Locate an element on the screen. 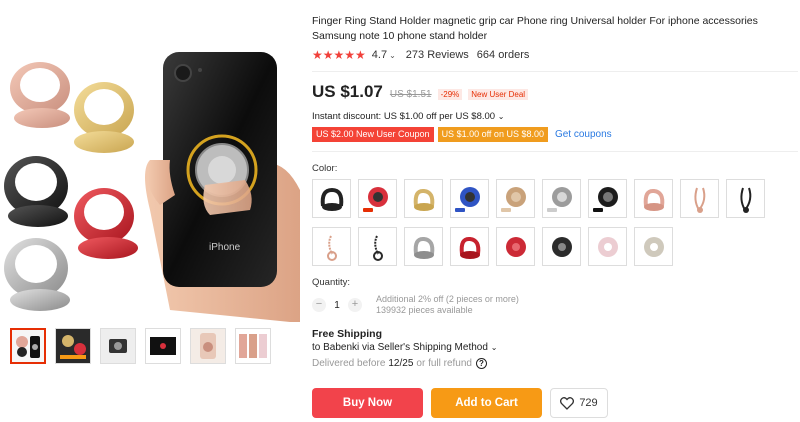  wishlist-button: 729 is located at coordinates (579, 403).